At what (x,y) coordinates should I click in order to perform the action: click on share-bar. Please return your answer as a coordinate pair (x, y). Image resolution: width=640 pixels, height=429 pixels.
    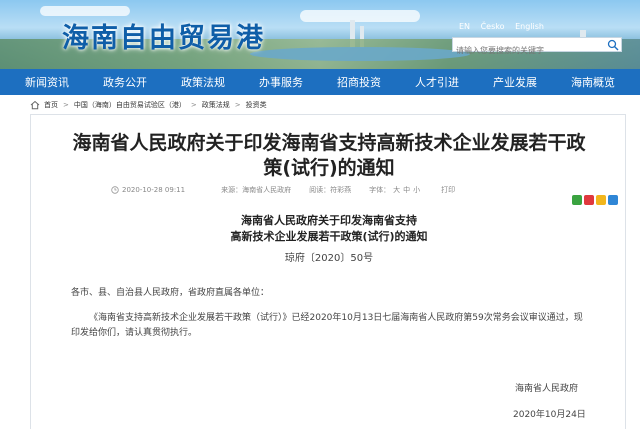
    Looking at the image, I should click on (594, 200).